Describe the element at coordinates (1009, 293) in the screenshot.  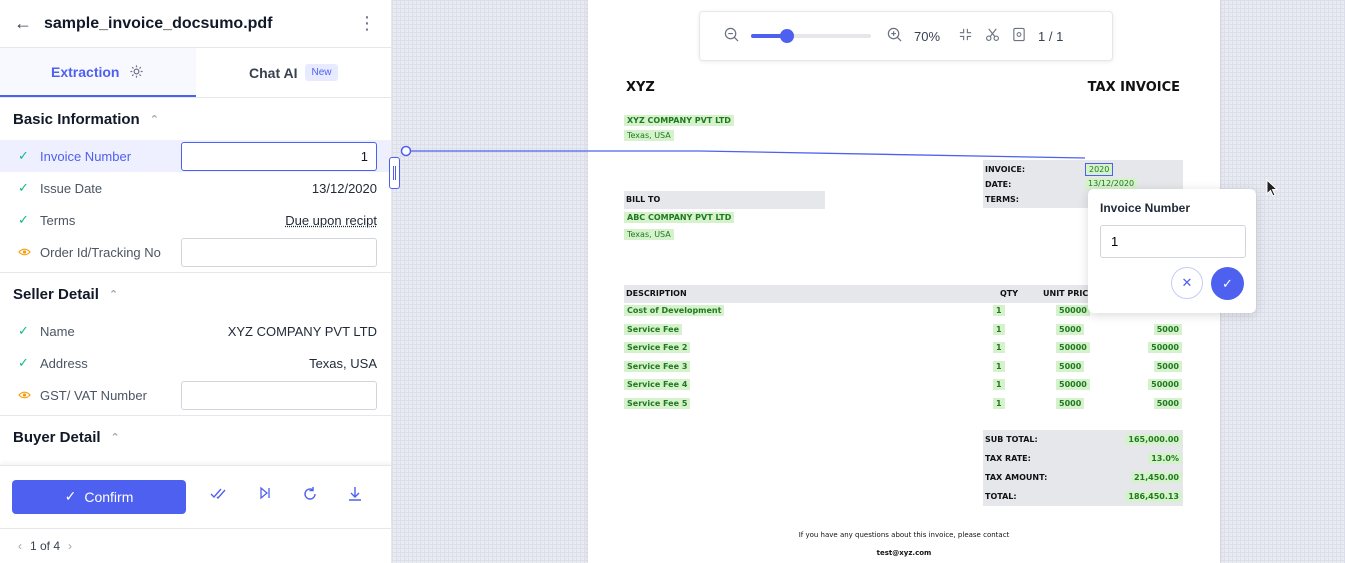
I see `col-qty: QTY` at that location.